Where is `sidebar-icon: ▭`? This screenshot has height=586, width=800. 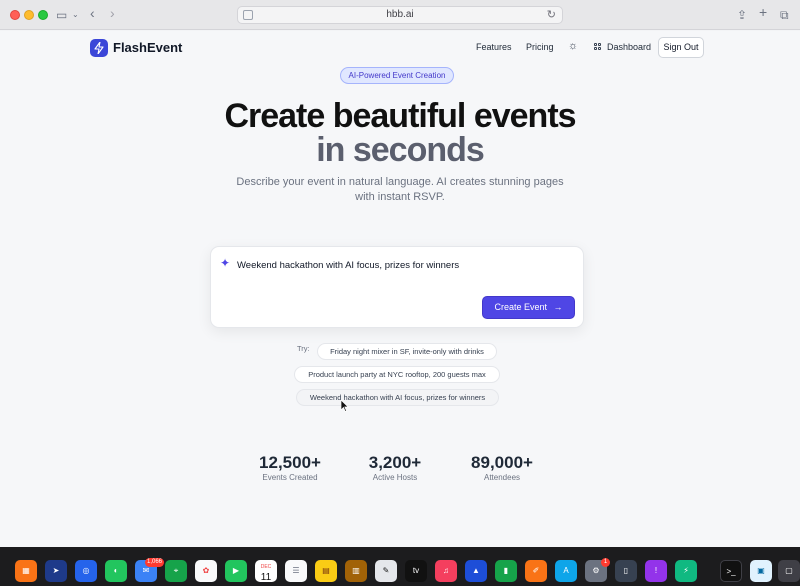
sidebar-icon: ▭ is located at coordinates (61, 15).